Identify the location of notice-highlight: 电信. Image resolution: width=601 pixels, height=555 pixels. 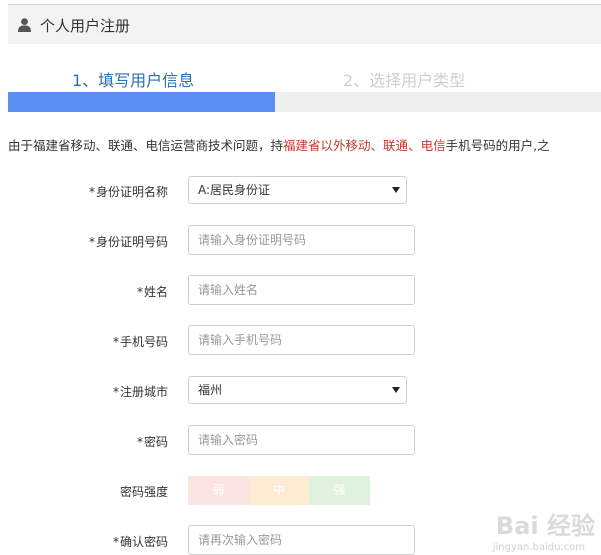
(433, 145).